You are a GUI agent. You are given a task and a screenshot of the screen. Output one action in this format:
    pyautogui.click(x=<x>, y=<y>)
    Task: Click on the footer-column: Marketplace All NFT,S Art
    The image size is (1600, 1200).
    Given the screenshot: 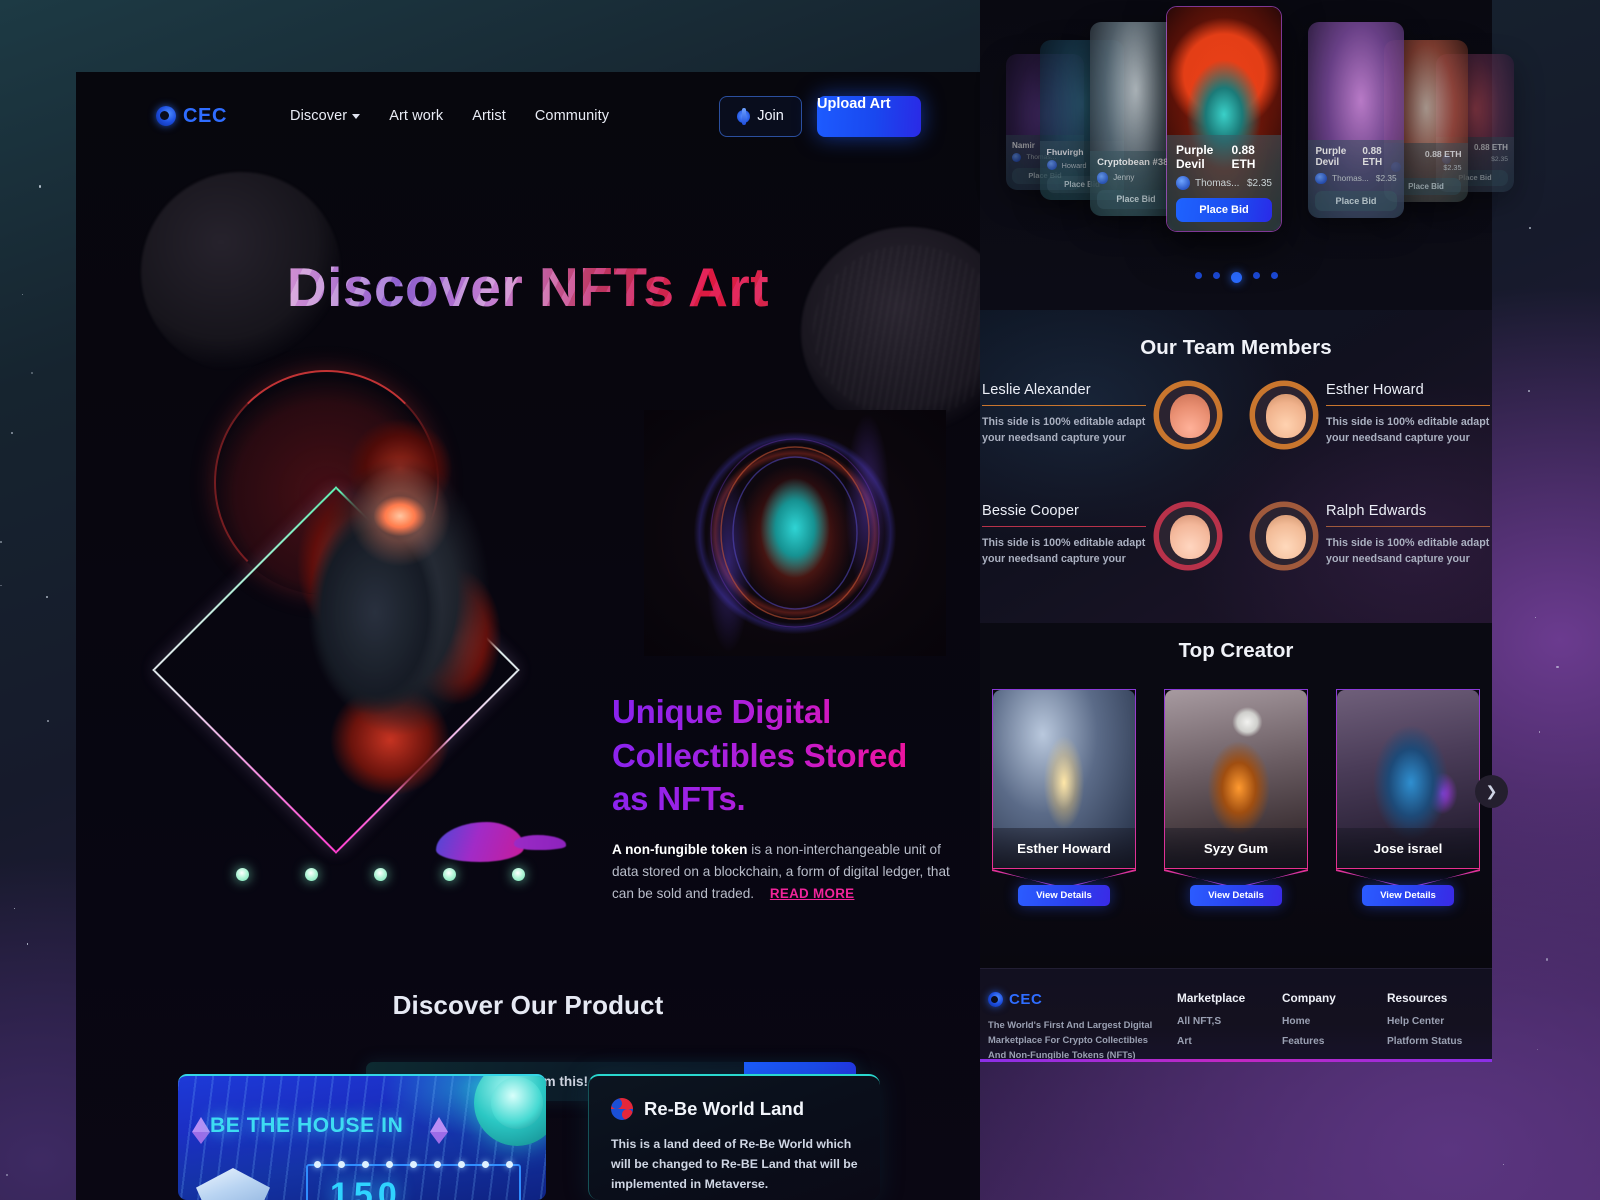 What is the action you would take?
    pyautogui.click(x=1229, y=1026)
    